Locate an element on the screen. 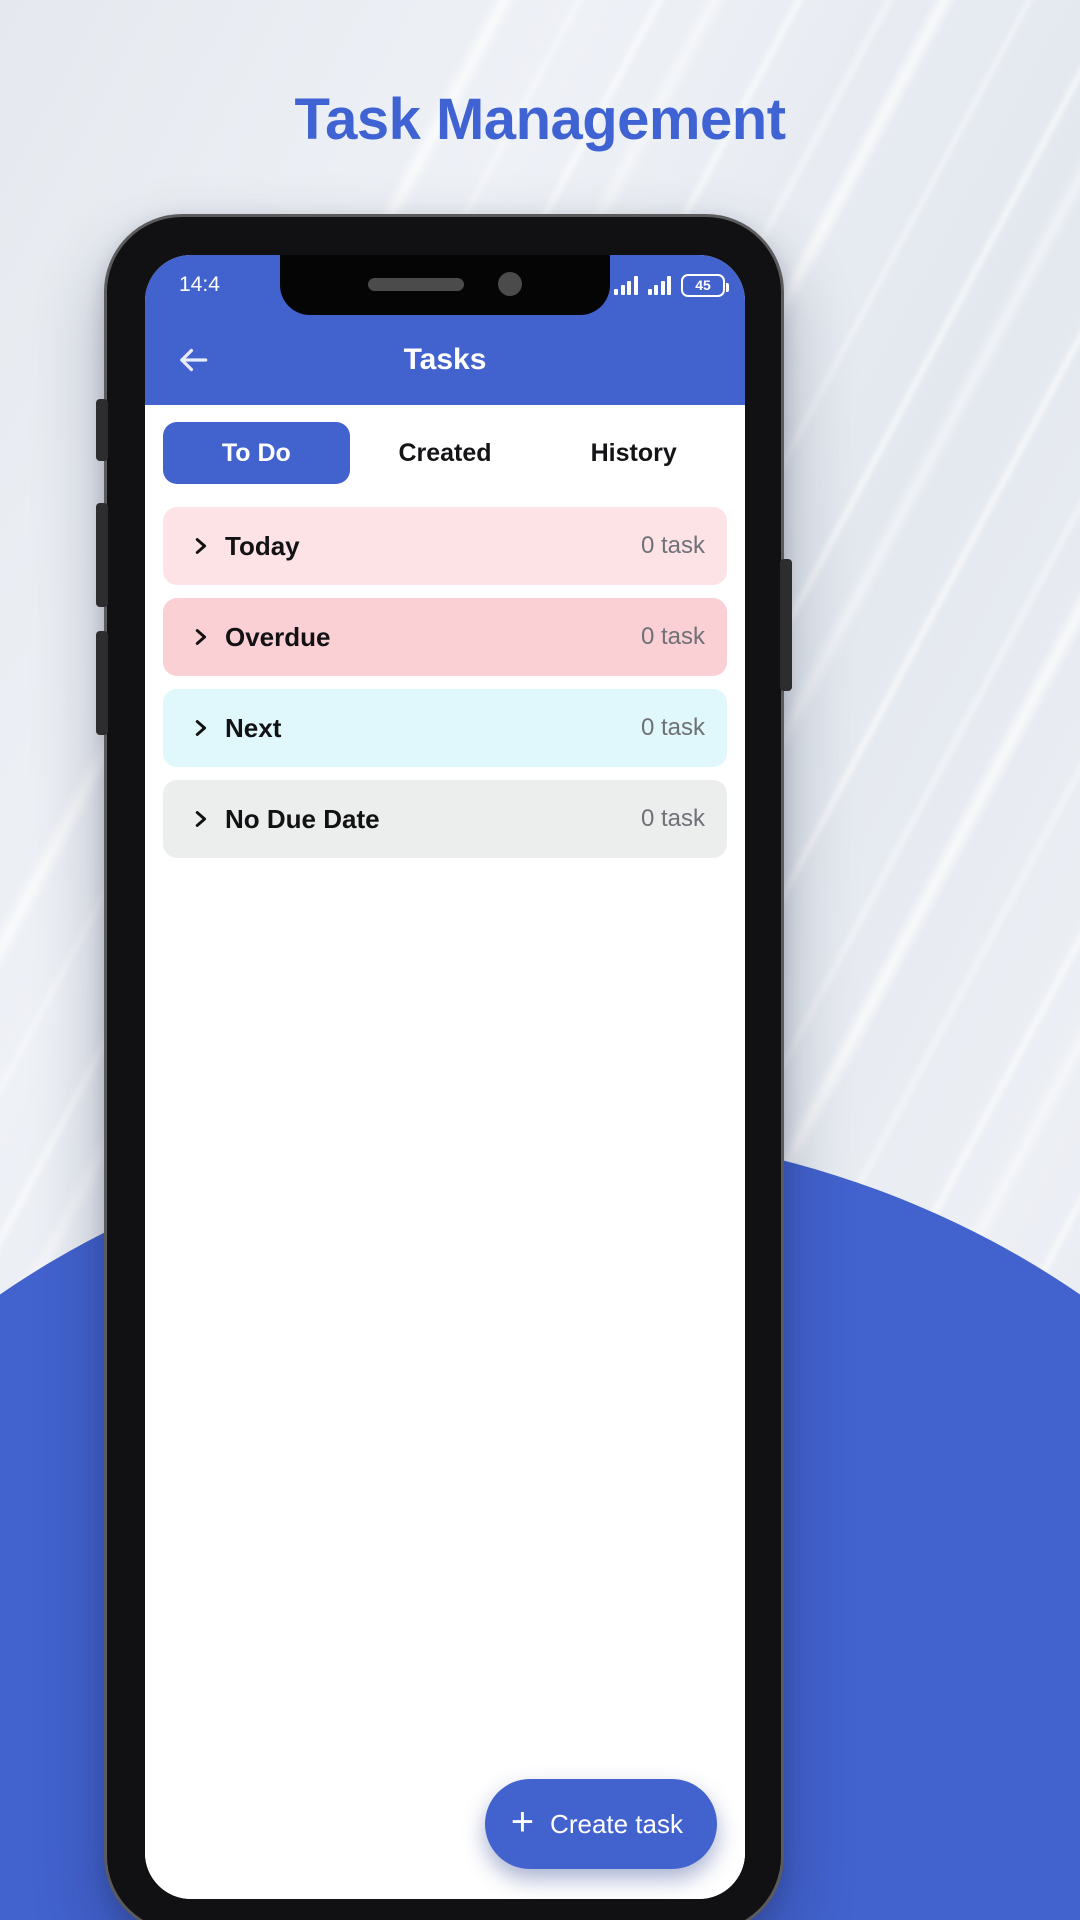  app-bar: Tasks is located at coordinates (445, 360).